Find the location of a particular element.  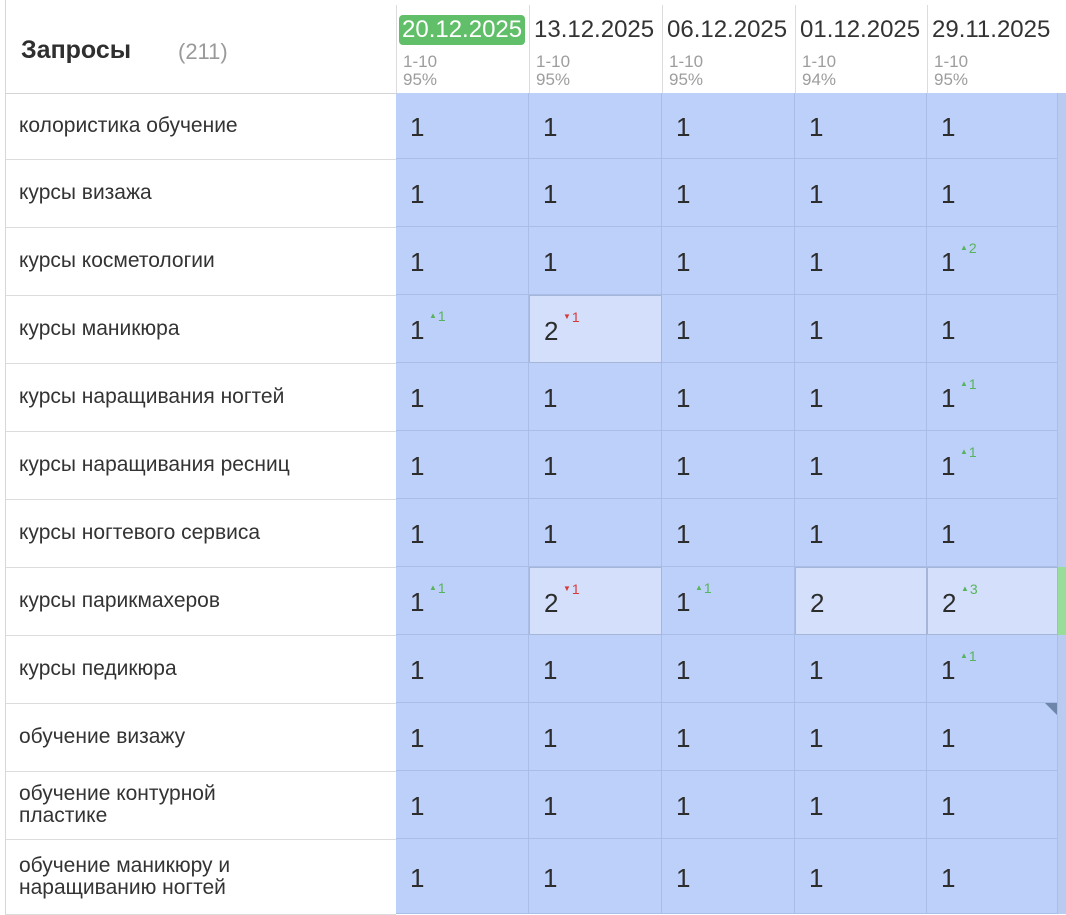

query-label: курсы педикюра is located at coordinates (199, 669).